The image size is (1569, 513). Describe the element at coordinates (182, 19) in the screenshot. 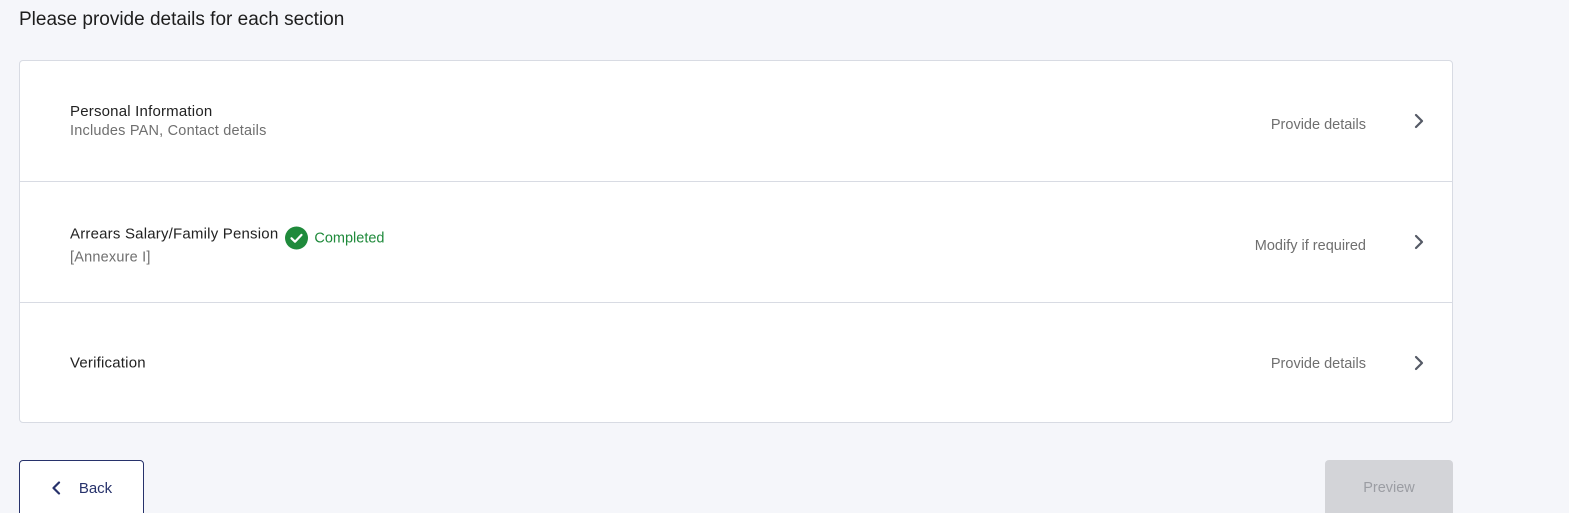

I see `page-title: Please provide details for each section` at that location.